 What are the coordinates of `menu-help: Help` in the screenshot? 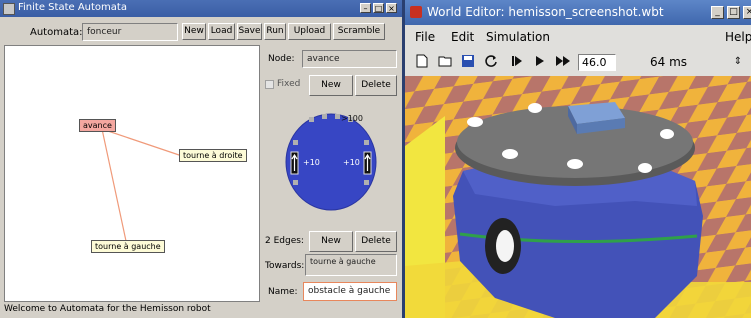 It's located at (738, 37).